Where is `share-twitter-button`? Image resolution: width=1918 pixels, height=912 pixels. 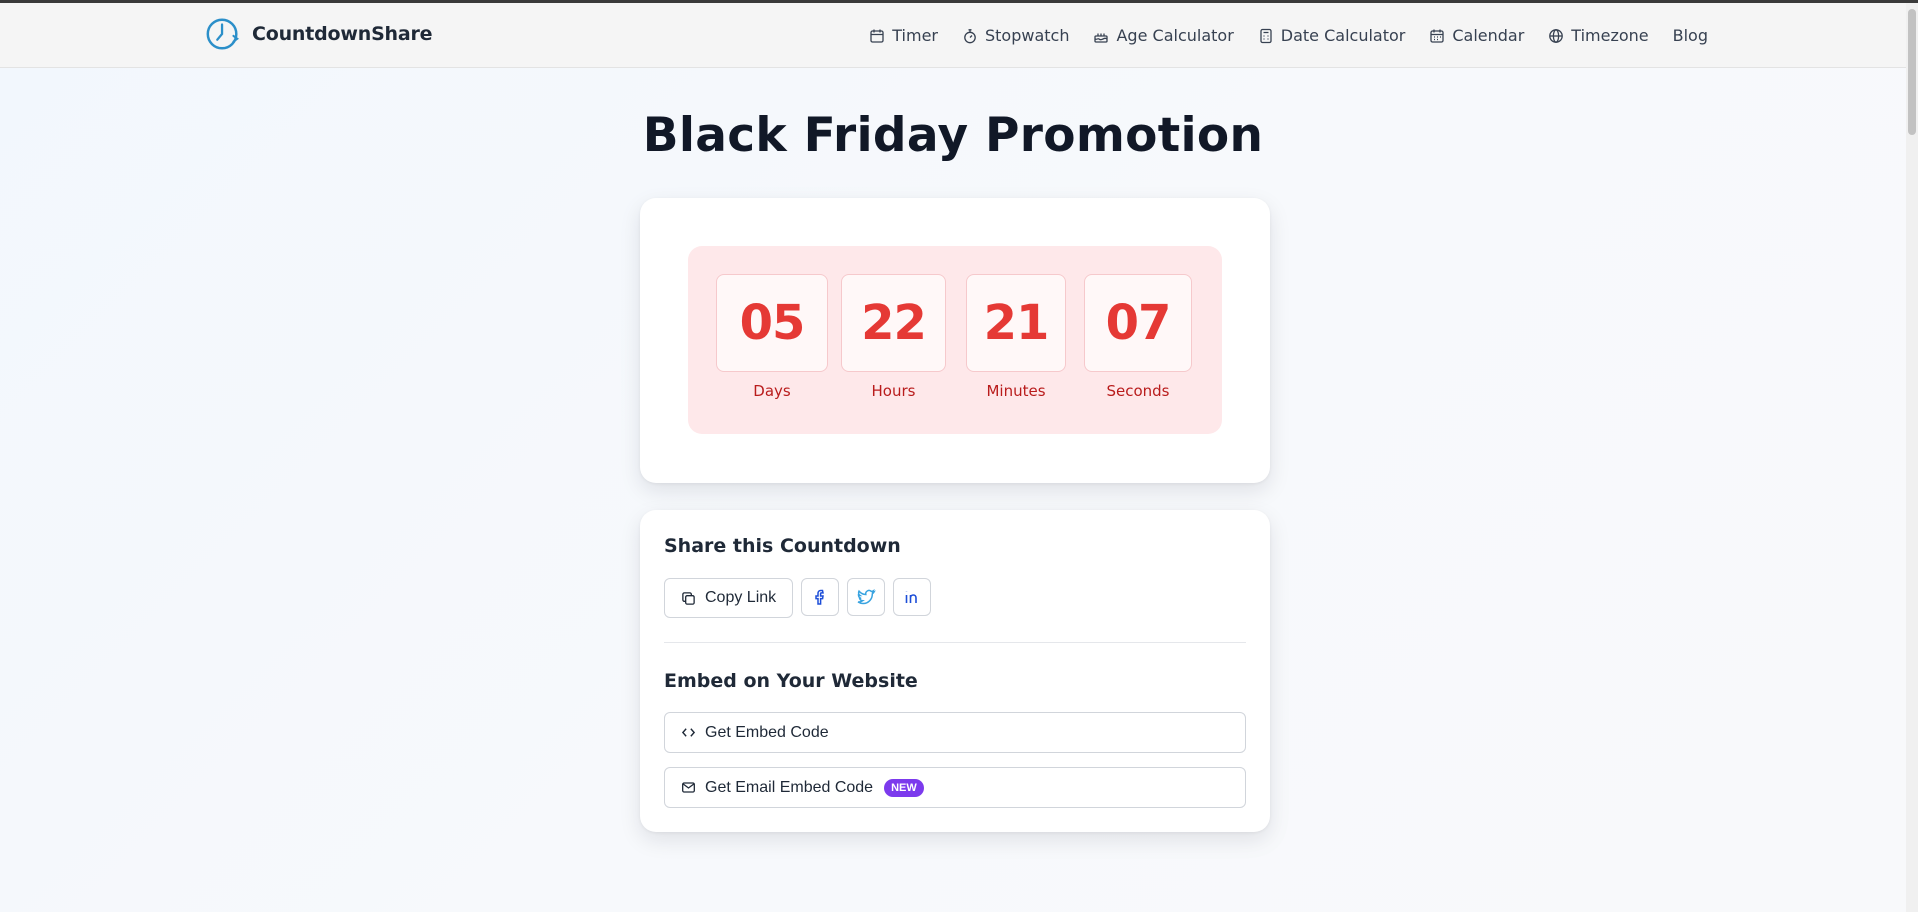
share-twitter-button is located at coordinates (866, 597).